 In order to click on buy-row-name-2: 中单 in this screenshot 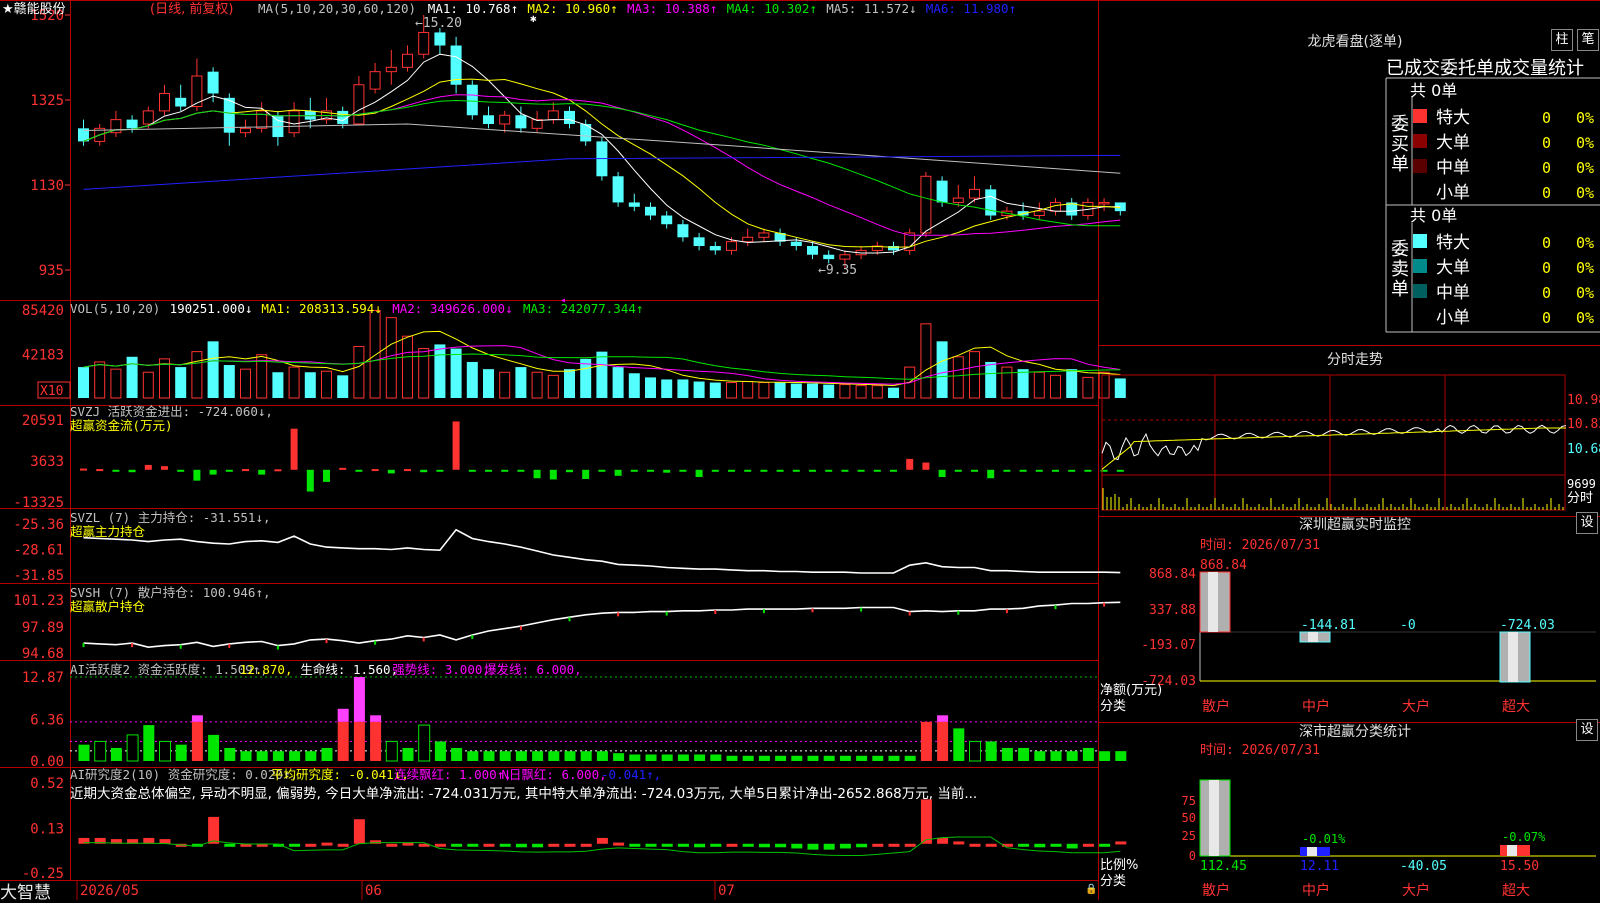, I will do `click(1453, 168)`.